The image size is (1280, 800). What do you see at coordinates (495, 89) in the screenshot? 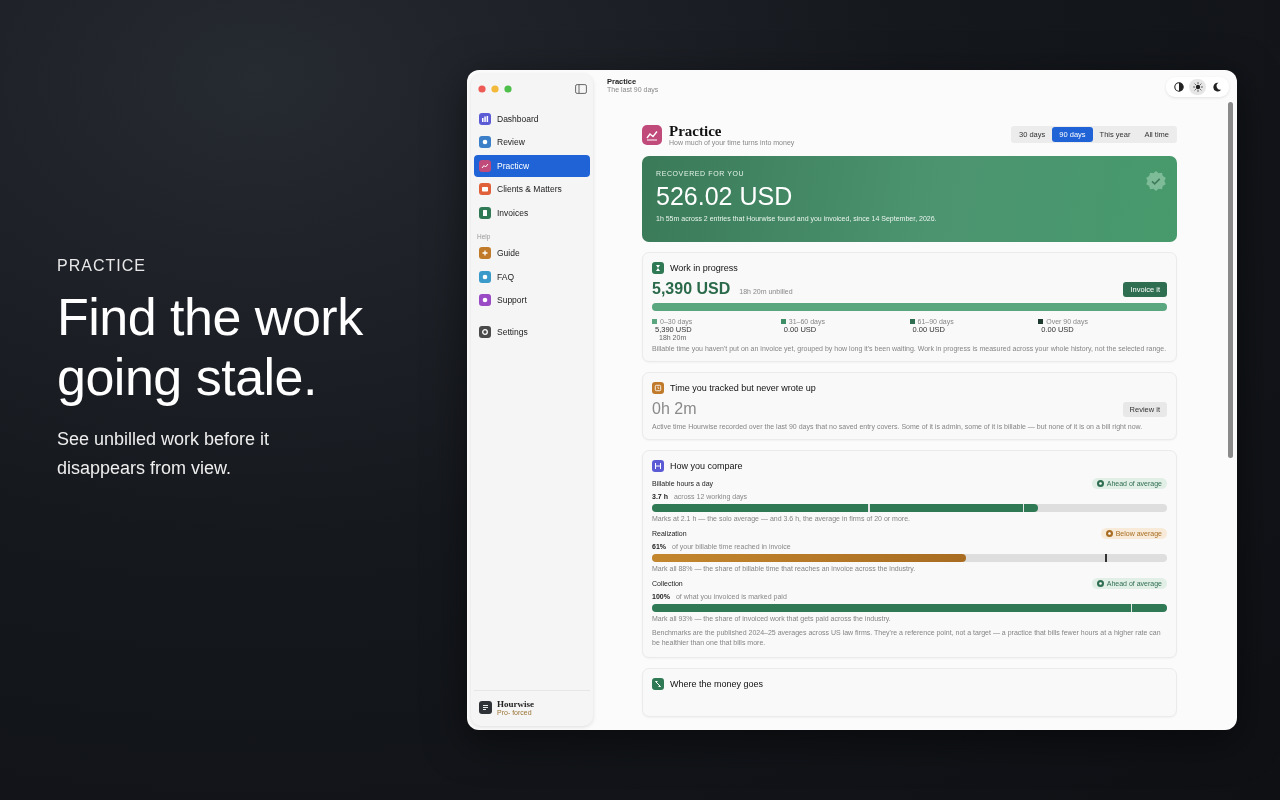
I see `window-controls-icon` at bounding box center [495, 89].